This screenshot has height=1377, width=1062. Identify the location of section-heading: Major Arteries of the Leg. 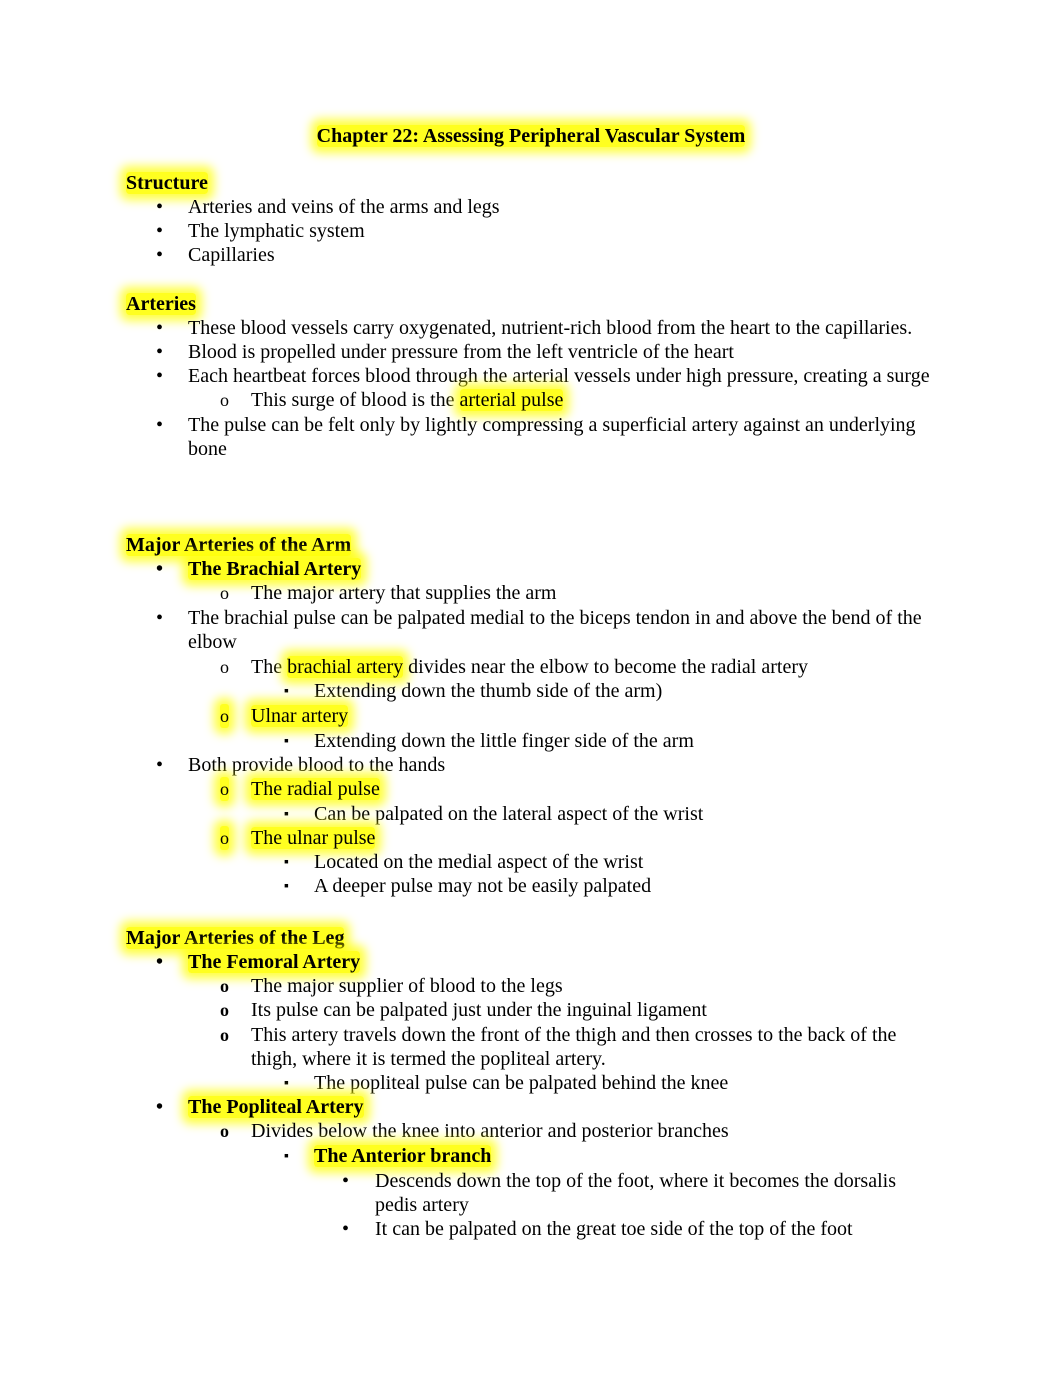
(531, 938).